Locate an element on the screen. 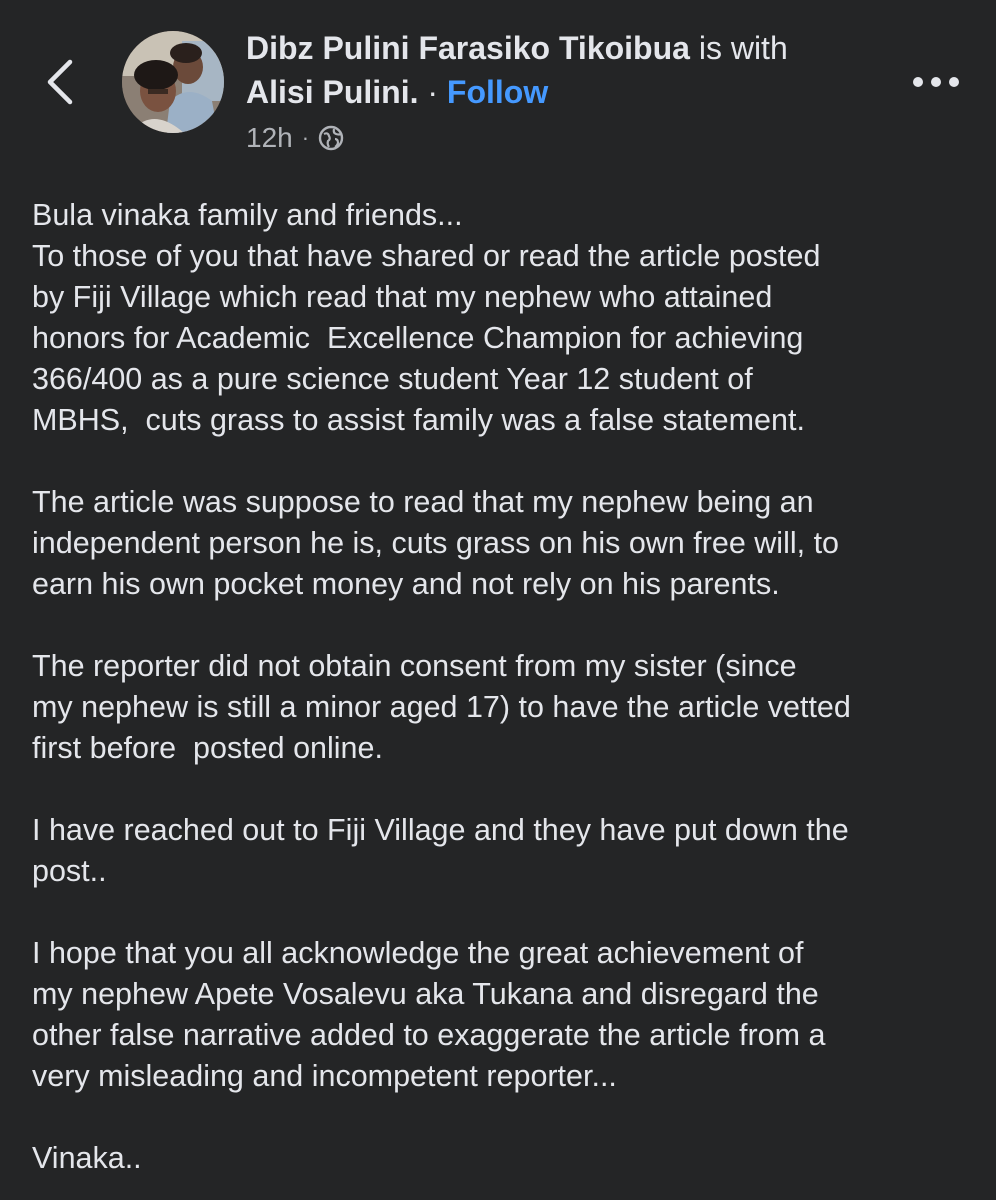 Image resolution: width=996 pixels, height=1200 pixels. tagged-name: Alisi Pulini. is located at coordinates (332, 92).